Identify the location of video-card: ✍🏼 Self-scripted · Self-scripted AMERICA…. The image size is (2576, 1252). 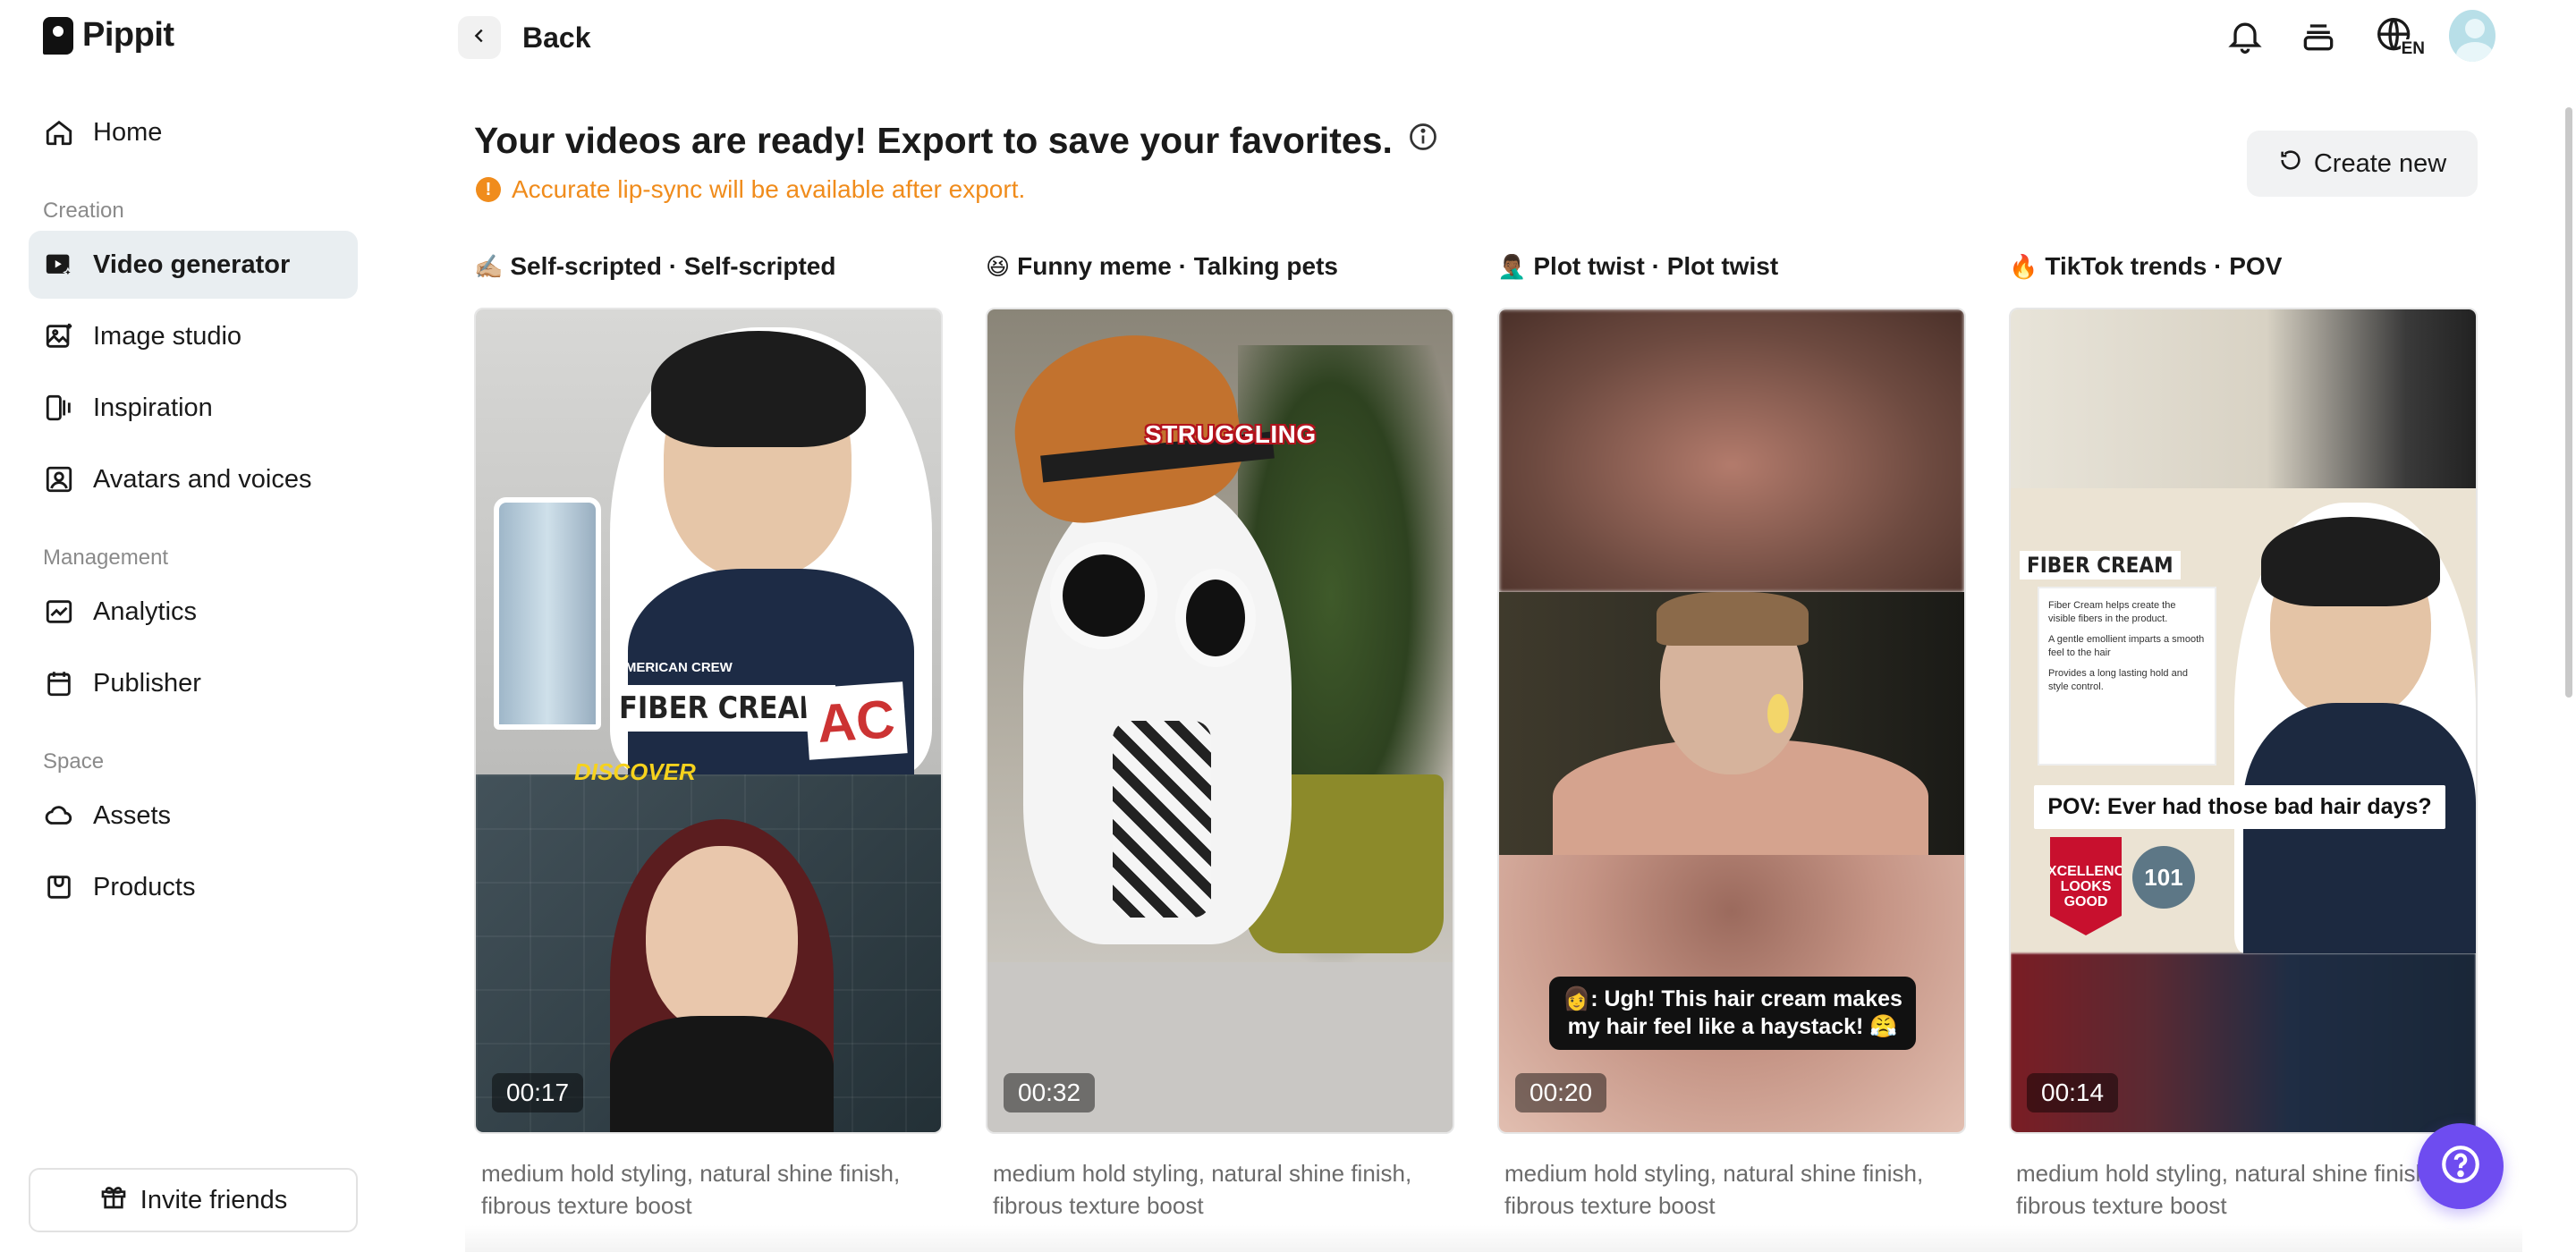
(708, 734).